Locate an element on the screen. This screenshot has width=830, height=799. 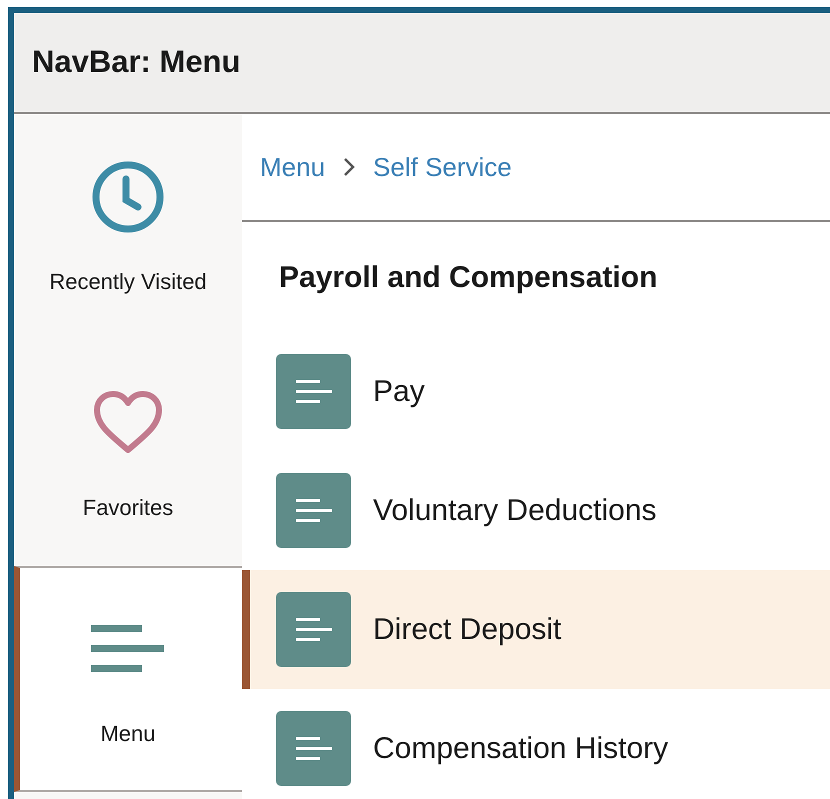
sidebar-item: Recently Visited is located at coordinates (128, 227).